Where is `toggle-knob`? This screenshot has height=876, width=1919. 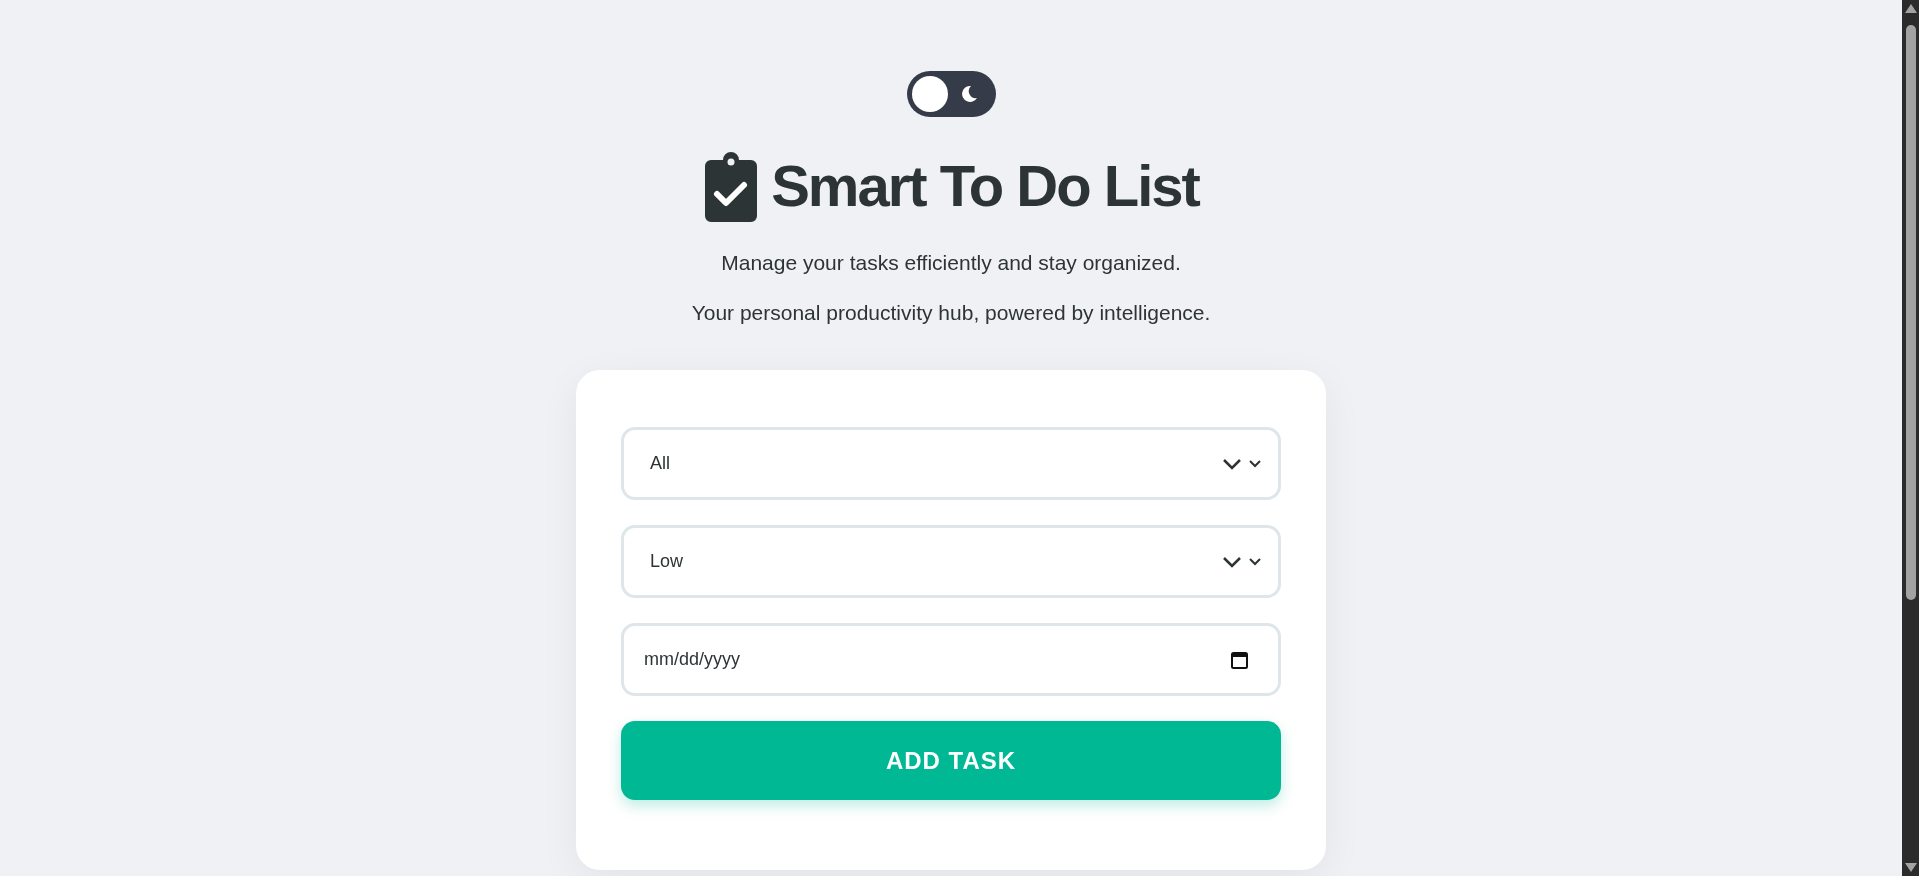 toggle-knob is located at coordinates (929, 94).